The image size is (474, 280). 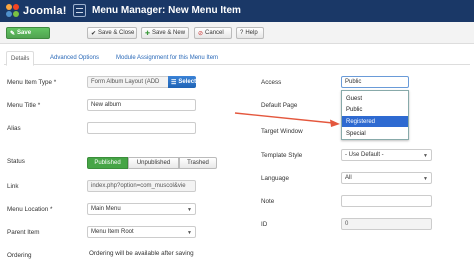 What do you see at coordinates (279, 105) in the screenshot?
I see `default-page-label: Default Page` at bounding box center [279, 105].